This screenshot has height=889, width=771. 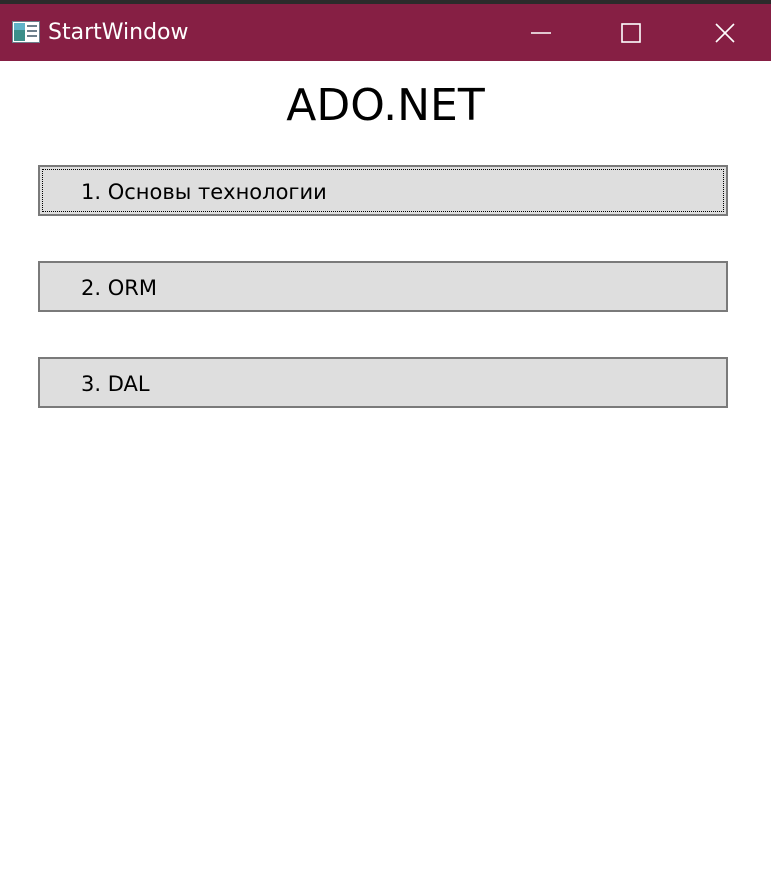 I want to click on dal-button-label: 3. DAL, so click(x=115, y=384).